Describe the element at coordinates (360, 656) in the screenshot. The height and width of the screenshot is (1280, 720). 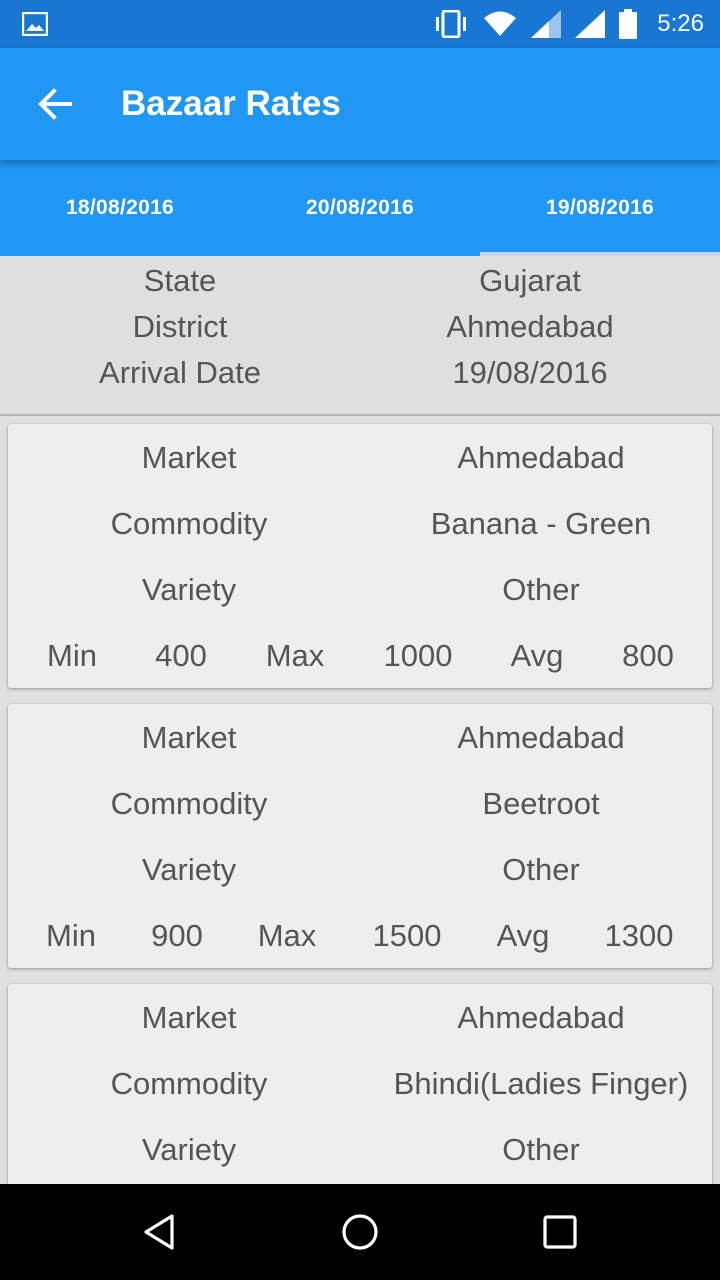
I see `price-row: Min 400 Max 1000 Avg 800` at that location.